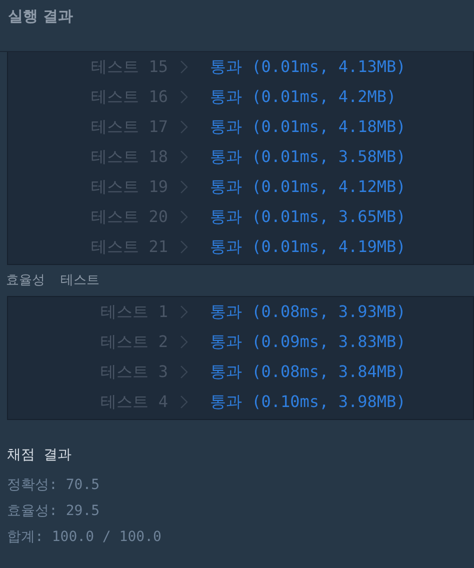 This screenshot has height=568, width=474. What do you see at coordinates (41, 16) in the screenshot?
I see `panel-title: 실행 결과` at bounding box center [41, 16].